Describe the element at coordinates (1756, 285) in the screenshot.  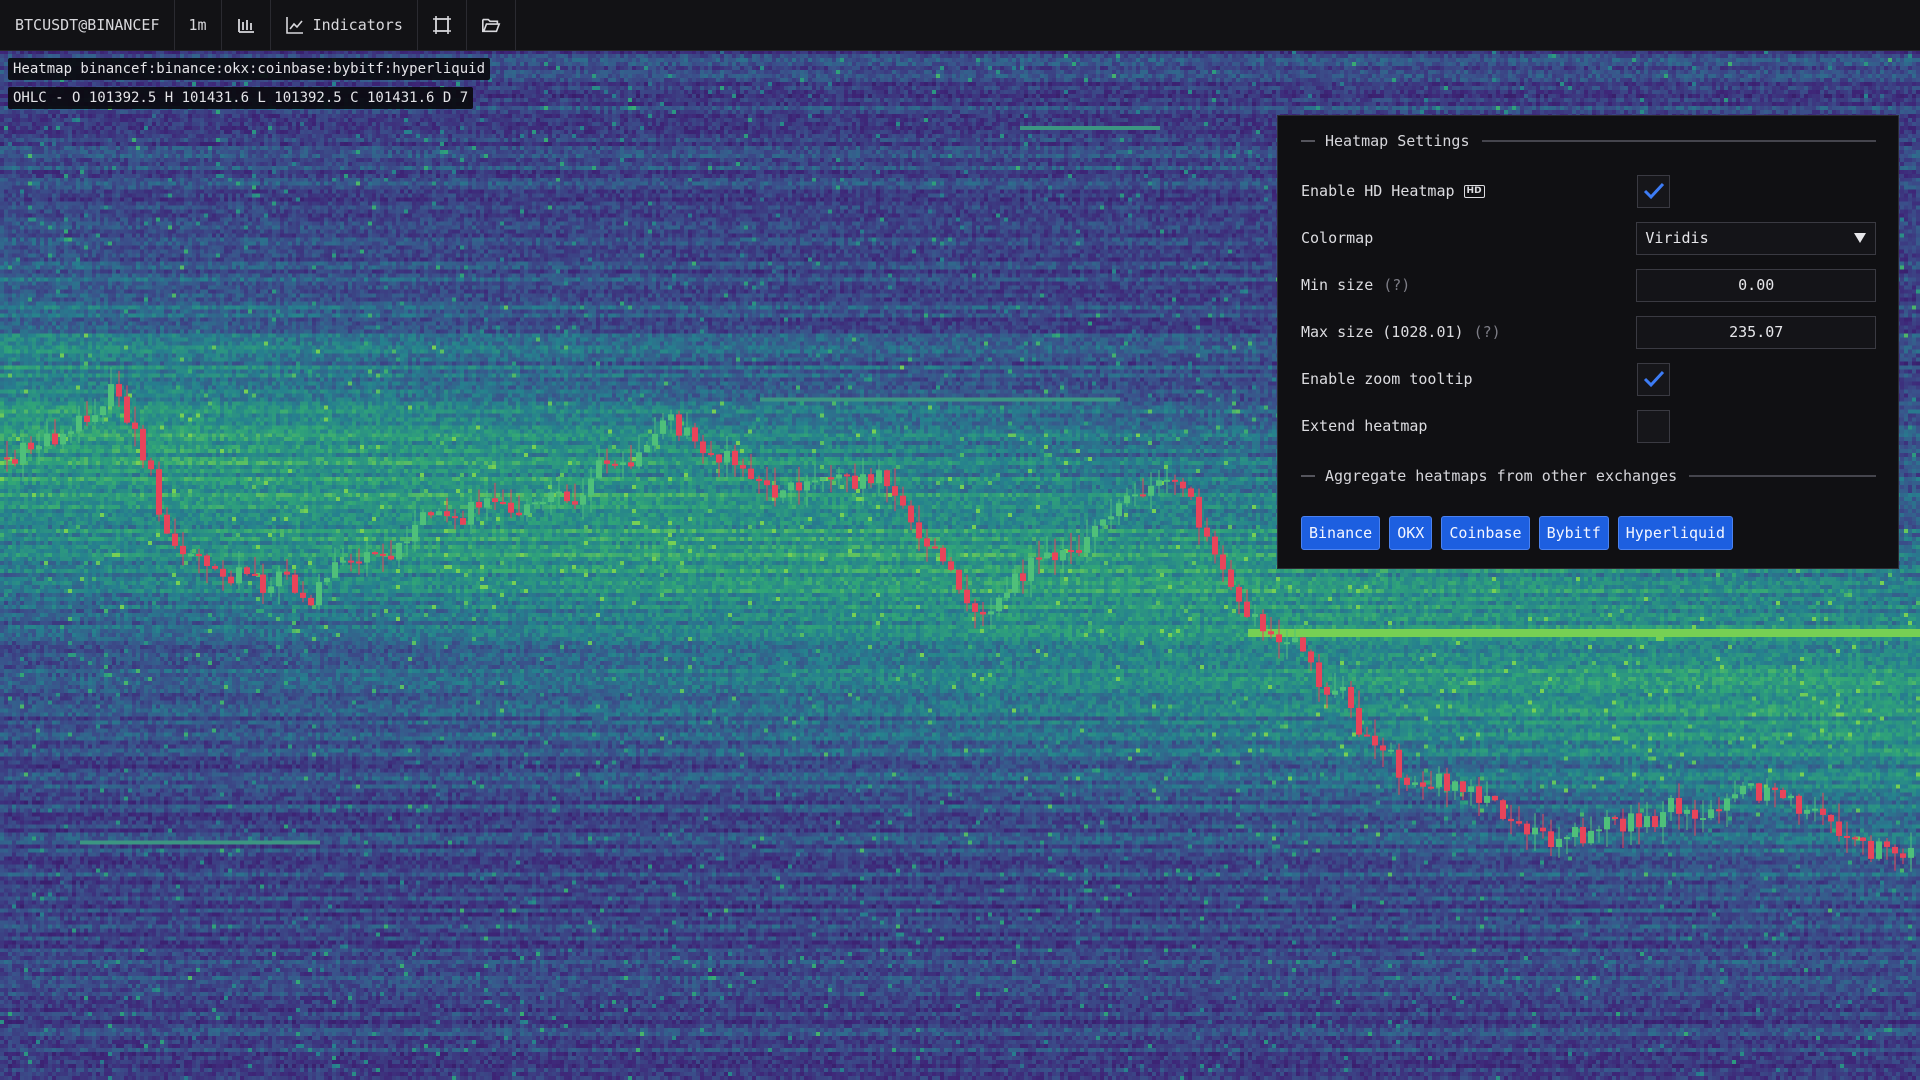
I see `min-size-input: 0.00` at that location.